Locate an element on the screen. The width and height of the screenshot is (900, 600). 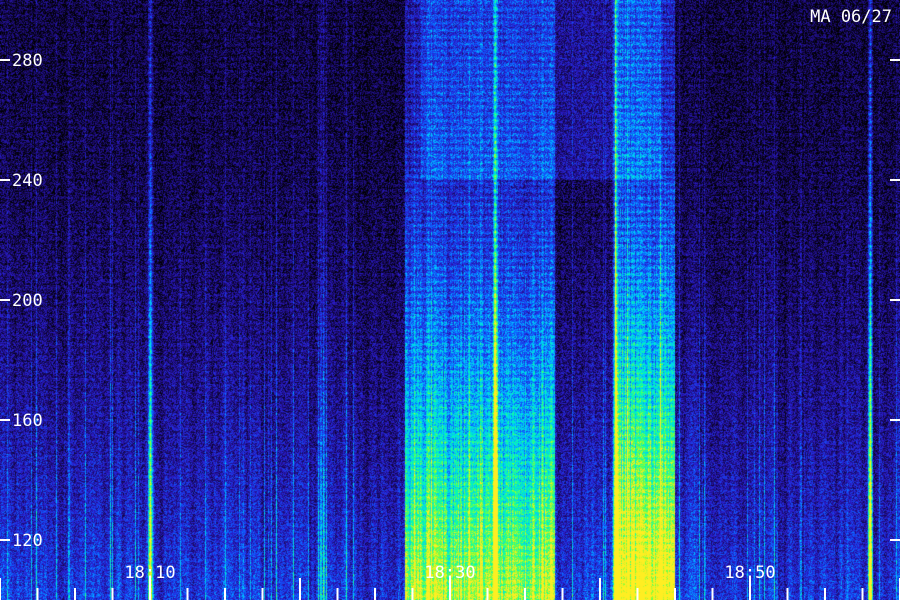
x-tick-label: 18:10 is located at coordinates (149, 573).